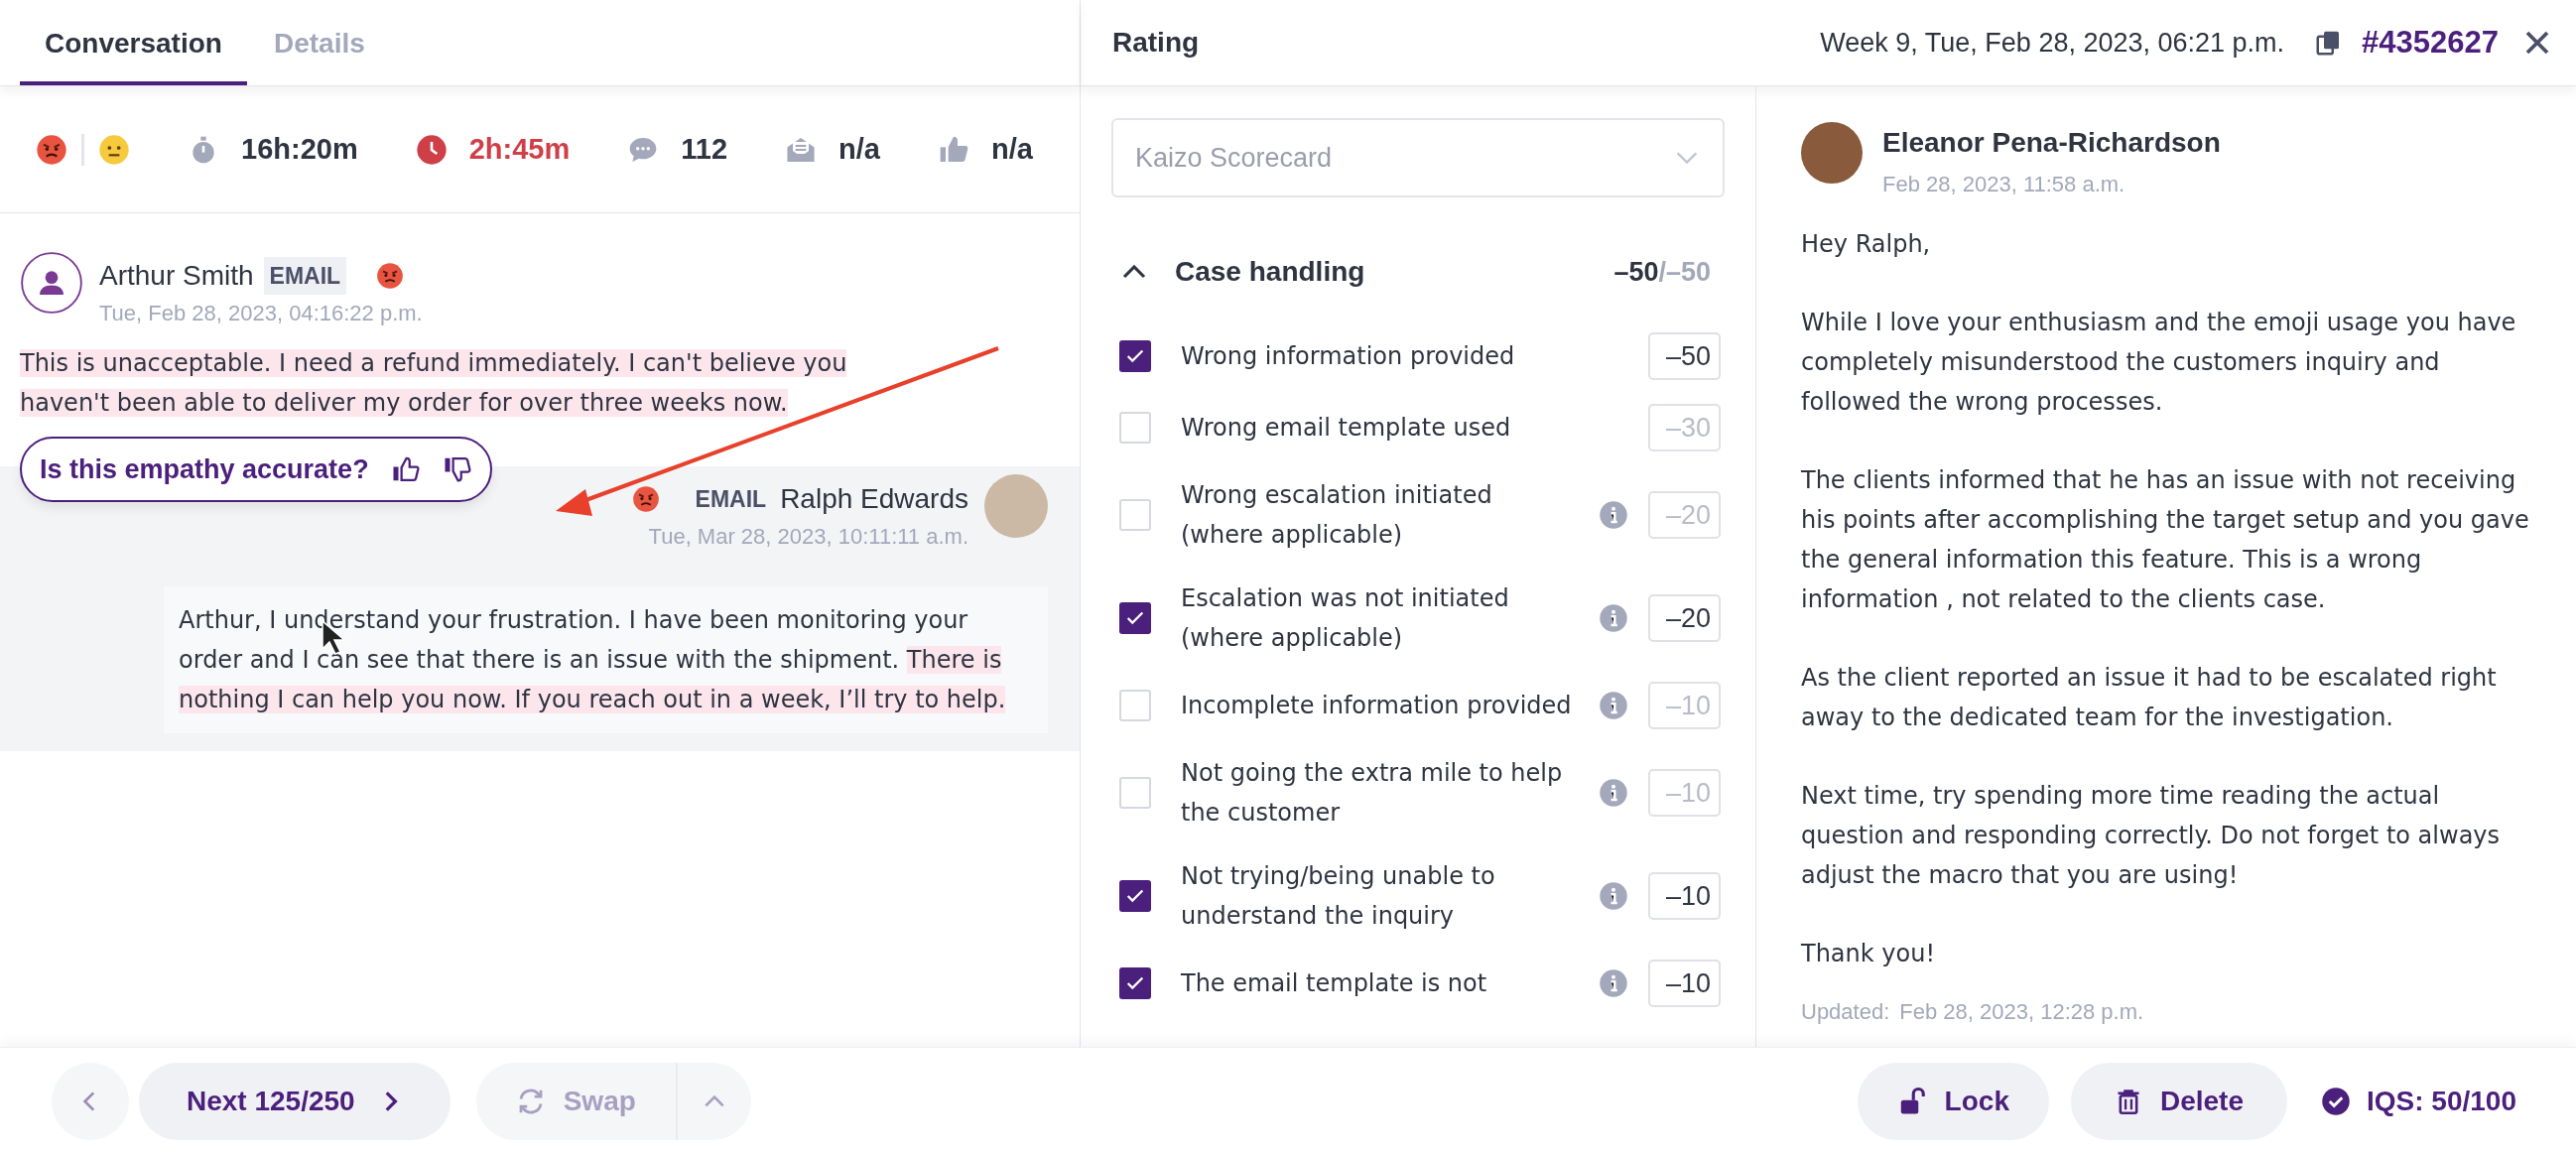 The height and width of the screenshot is (1155, 2576). What do you see at coordinates (2004, 184) in the screenshot?
I see `review-time: Feb 28, 2023, 11:58 a.m.` at bounding box center [2004, 184].